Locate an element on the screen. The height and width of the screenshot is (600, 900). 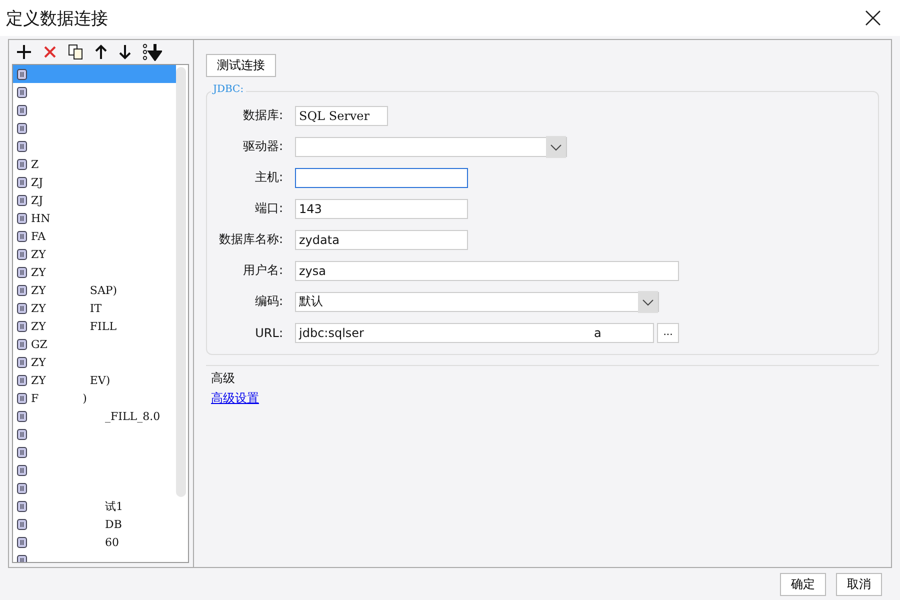
connection-name: EV) is located at coordinates (100, 380).